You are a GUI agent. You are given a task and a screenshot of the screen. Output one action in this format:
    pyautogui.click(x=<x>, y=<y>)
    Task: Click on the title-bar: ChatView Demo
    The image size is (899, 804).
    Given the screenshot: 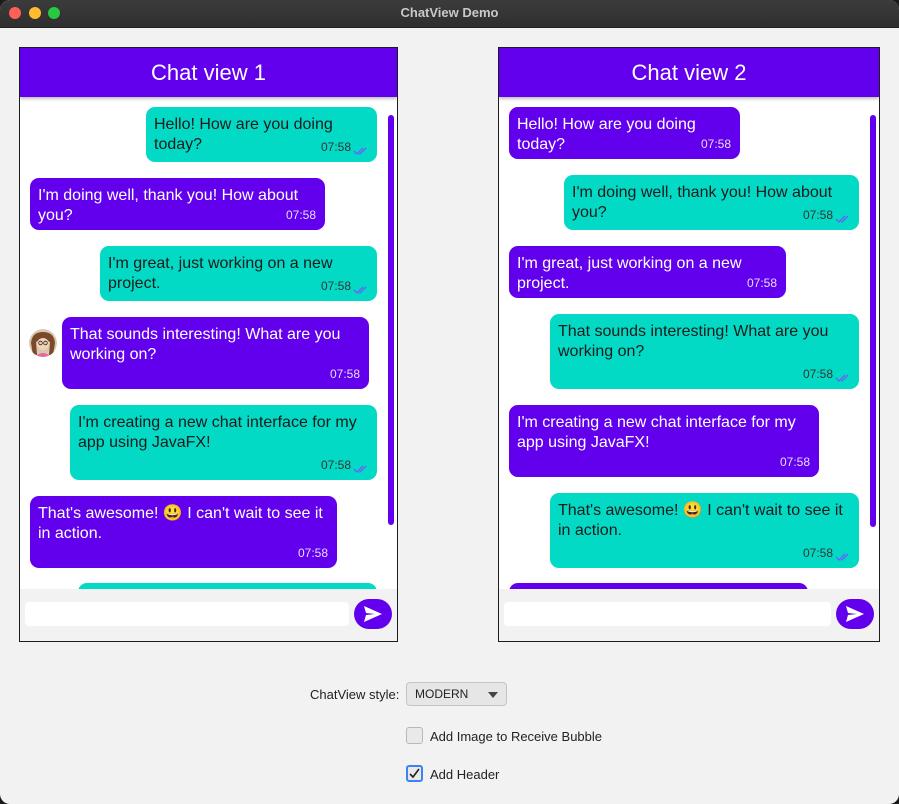 What is the action you would take?
    pyautogui.click(x=449, y=14)
    